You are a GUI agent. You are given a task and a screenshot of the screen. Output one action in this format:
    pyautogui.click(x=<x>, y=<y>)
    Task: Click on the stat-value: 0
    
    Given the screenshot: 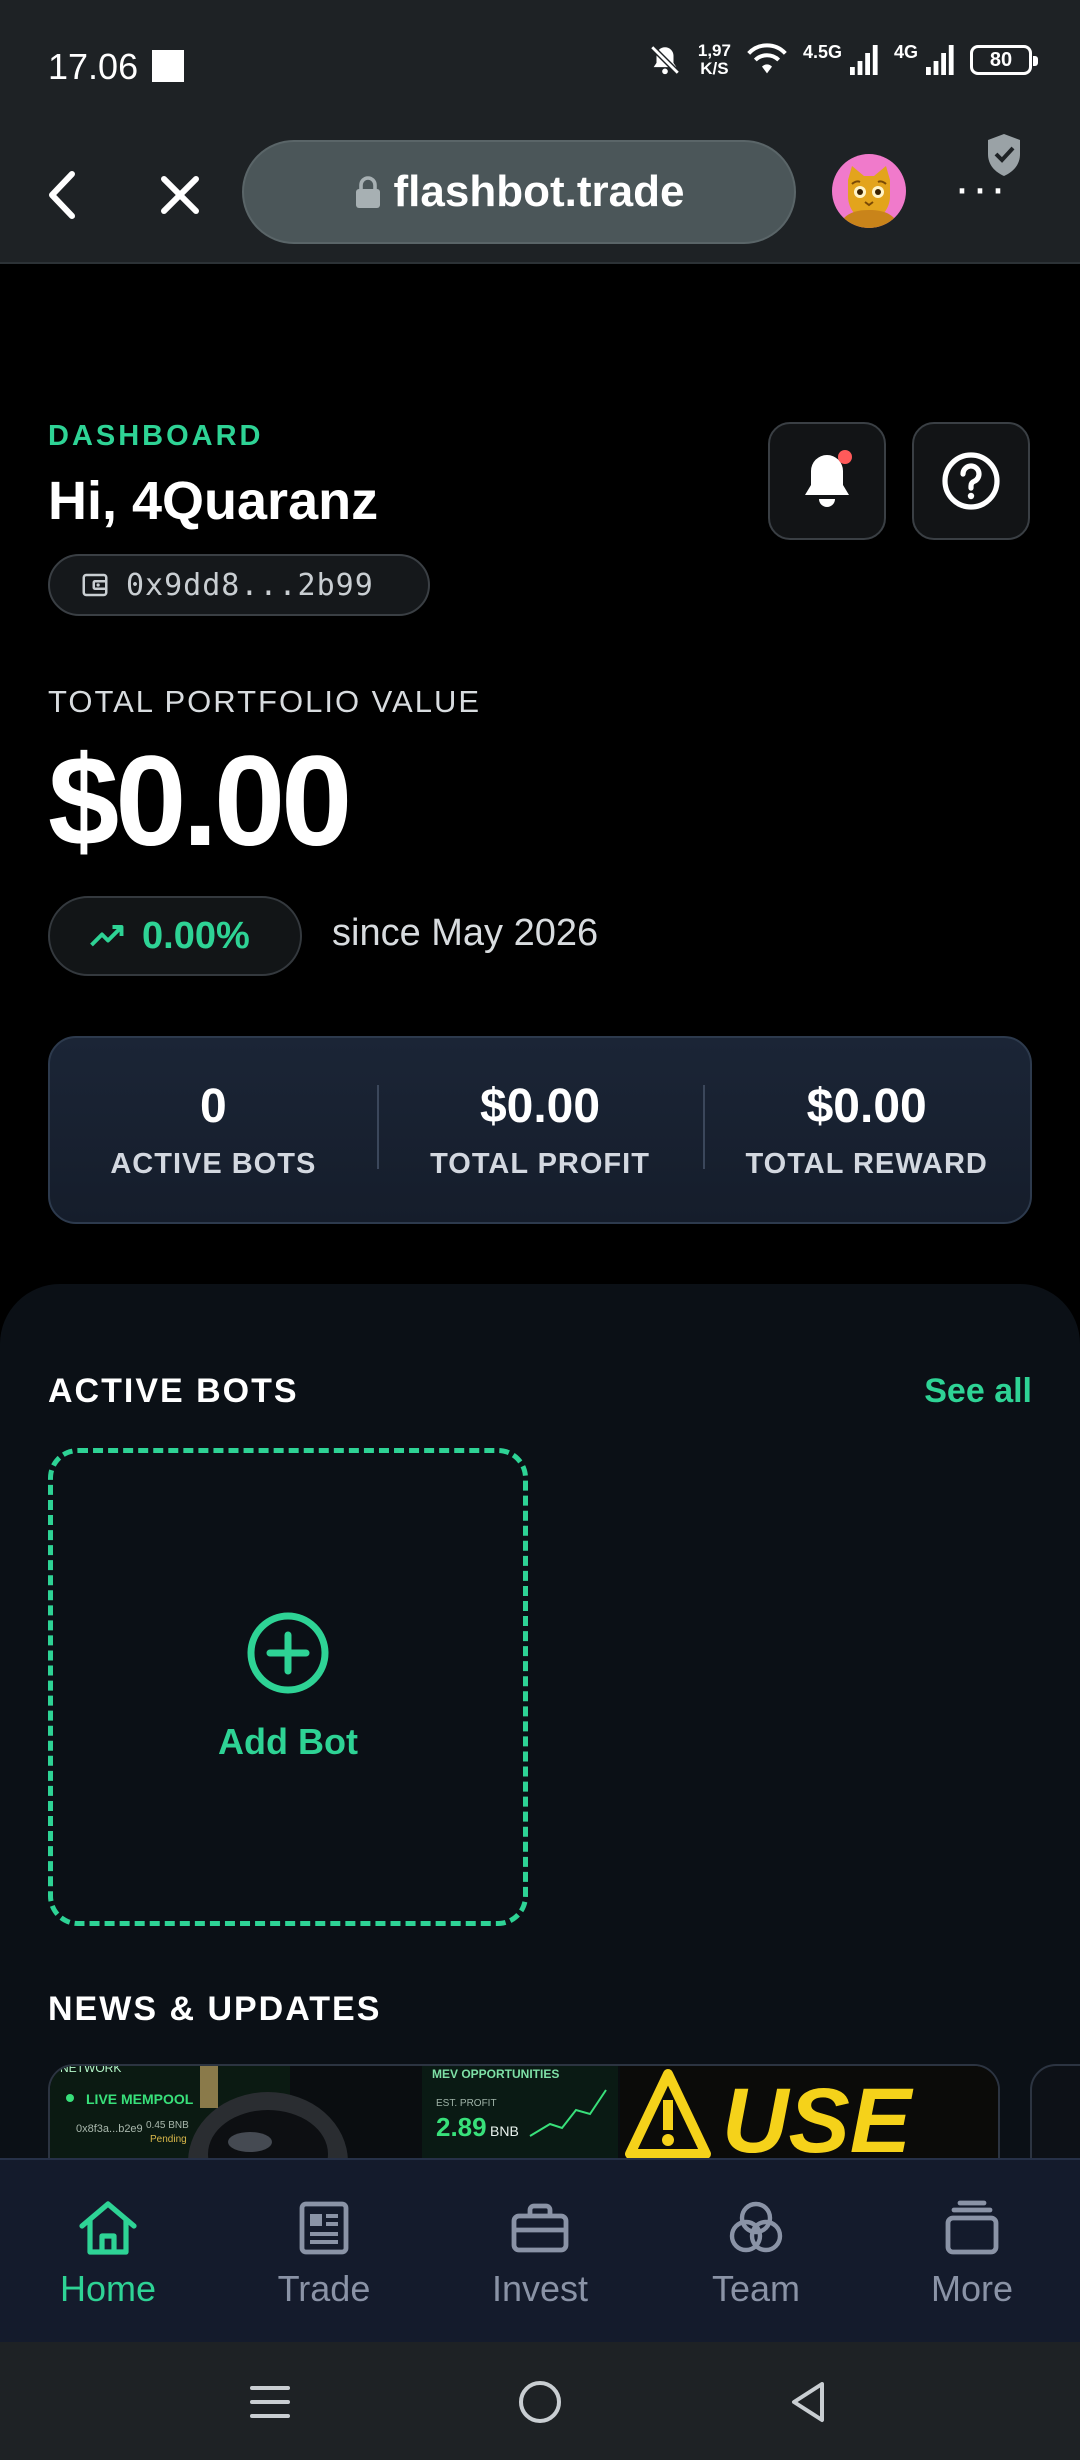 What is the action you would take?
    pyautogui.click(x=213, y=1106)
    